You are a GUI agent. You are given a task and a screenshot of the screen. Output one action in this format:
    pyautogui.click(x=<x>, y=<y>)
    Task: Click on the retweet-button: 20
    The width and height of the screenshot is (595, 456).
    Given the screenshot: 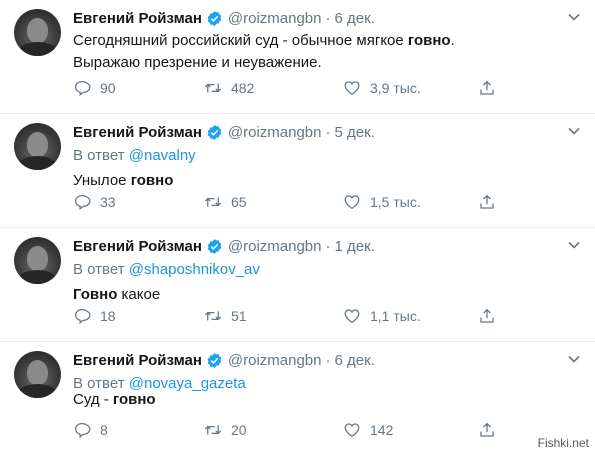 What is the action you would take?
    pyautogui.click(x=225, y=430)
    